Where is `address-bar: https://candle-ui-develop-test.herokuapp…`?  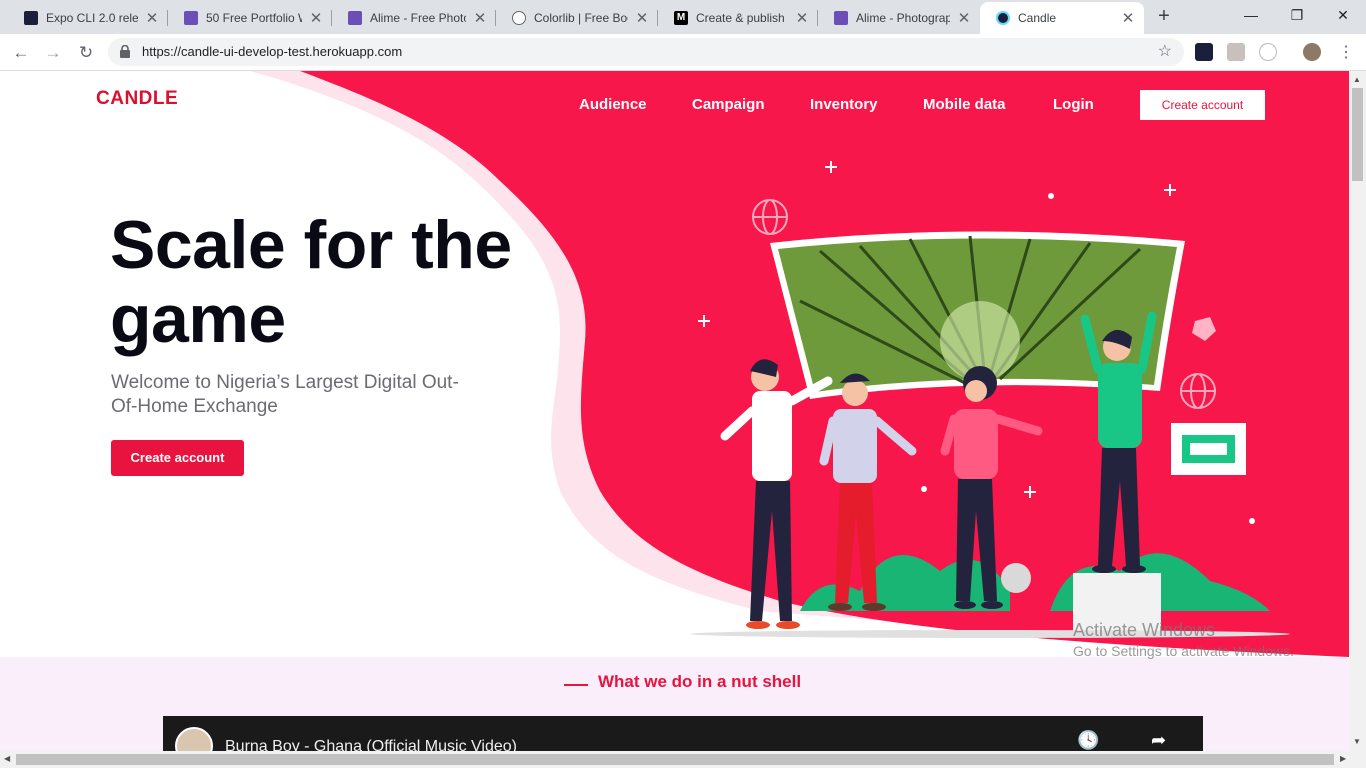 address-bar: https://candle-ui-develop-test.herokuapp… is located at coordinates (646, 52).